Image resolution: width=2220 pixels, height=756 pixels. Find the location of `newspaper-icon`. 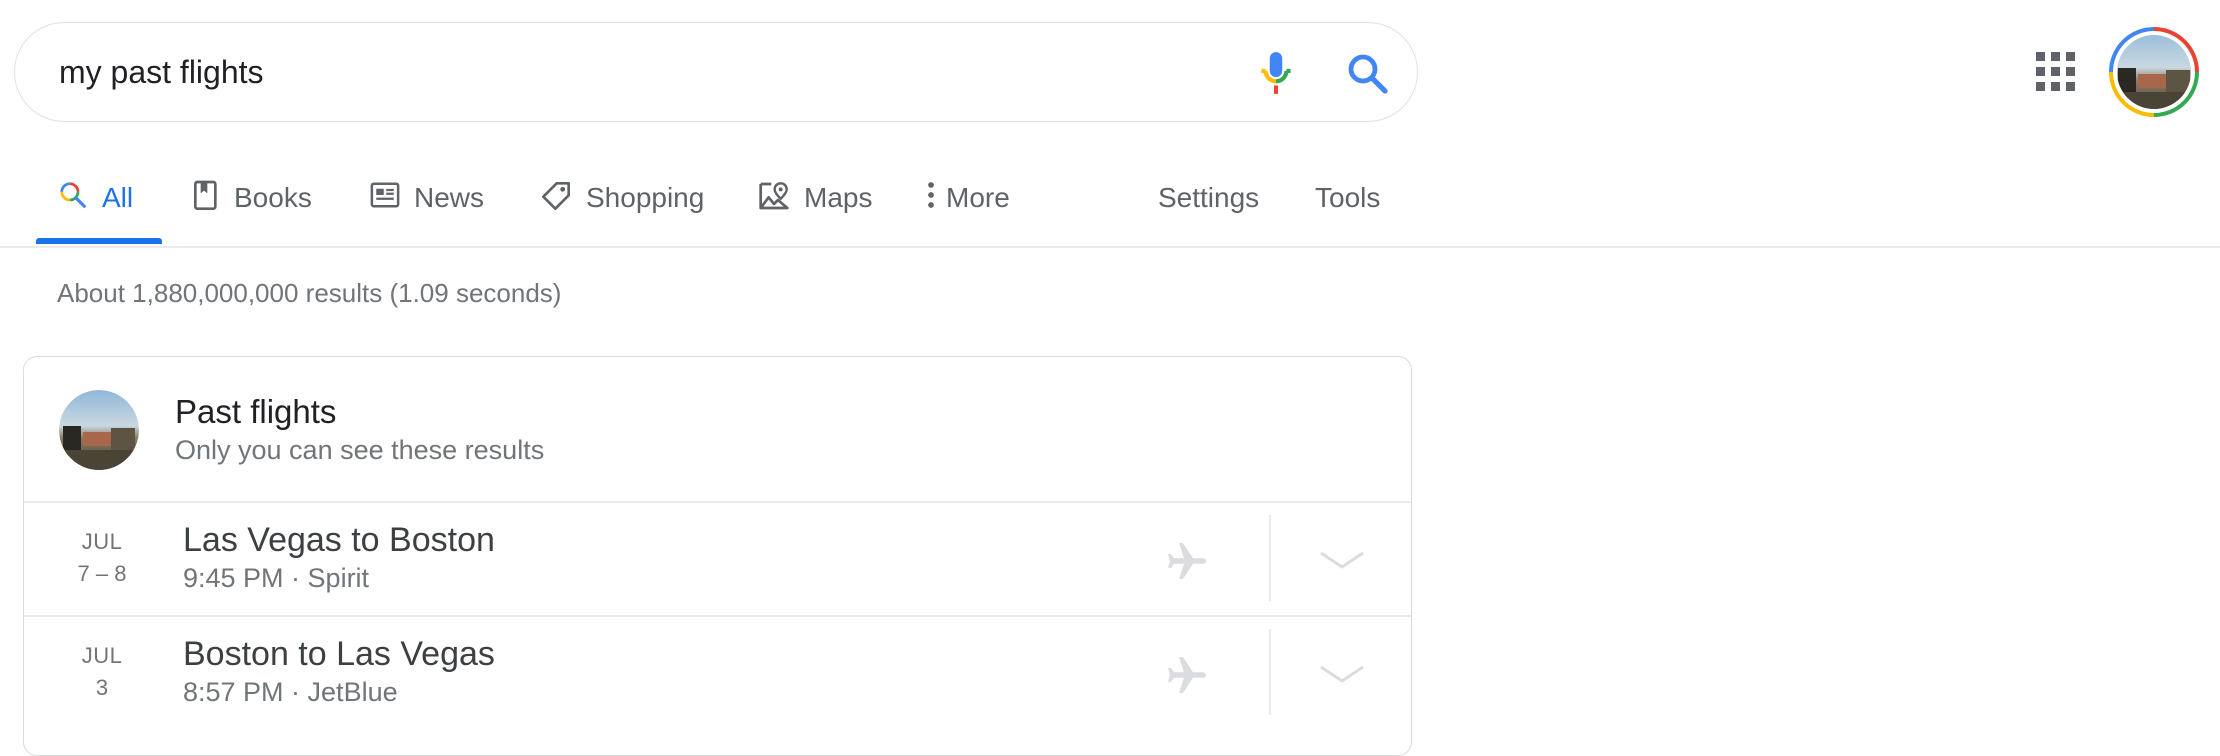

newspaper-icon is located at coordinates (385, 185).